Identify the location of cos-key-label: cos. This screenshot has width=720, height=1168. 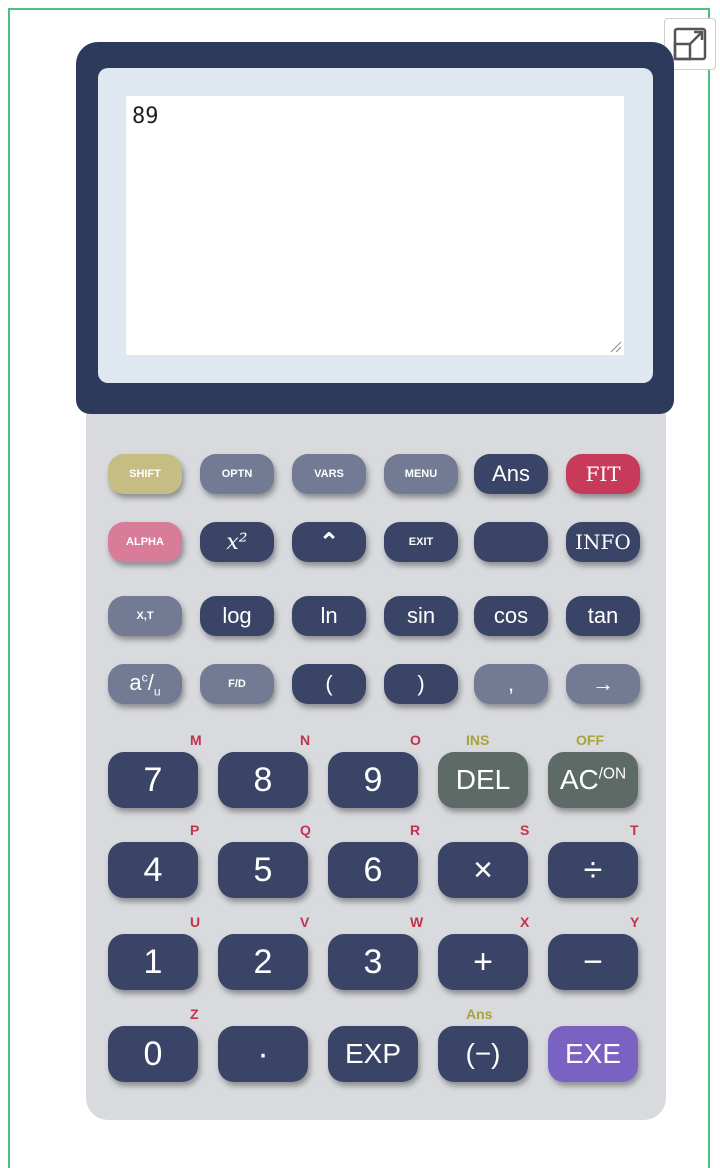
(511, 615).